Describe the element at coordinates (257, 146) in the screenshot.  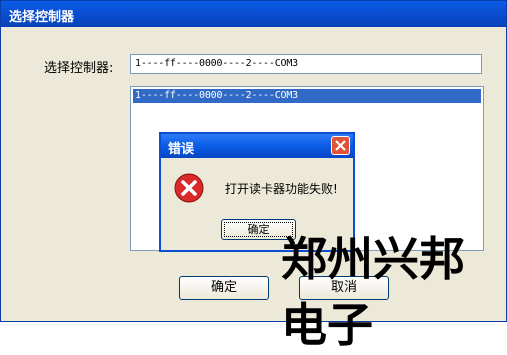
I see `error-dialog-title-bar: 错误` at that location.